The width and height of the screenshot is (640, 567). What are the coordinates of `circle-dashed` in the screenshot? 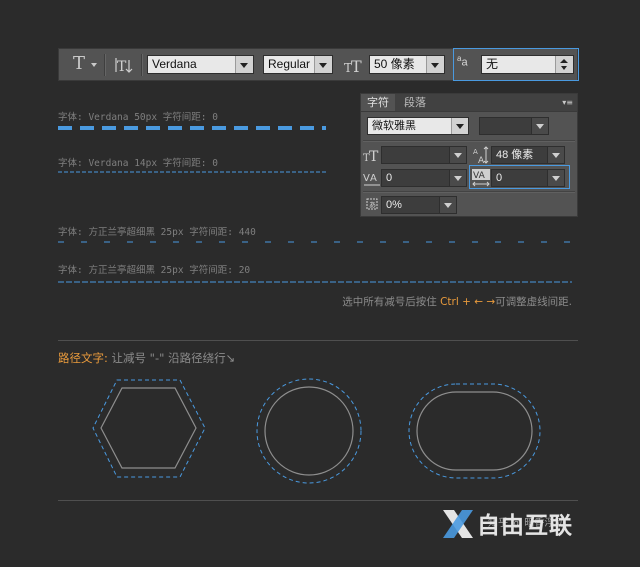 It's located at (309, 431).